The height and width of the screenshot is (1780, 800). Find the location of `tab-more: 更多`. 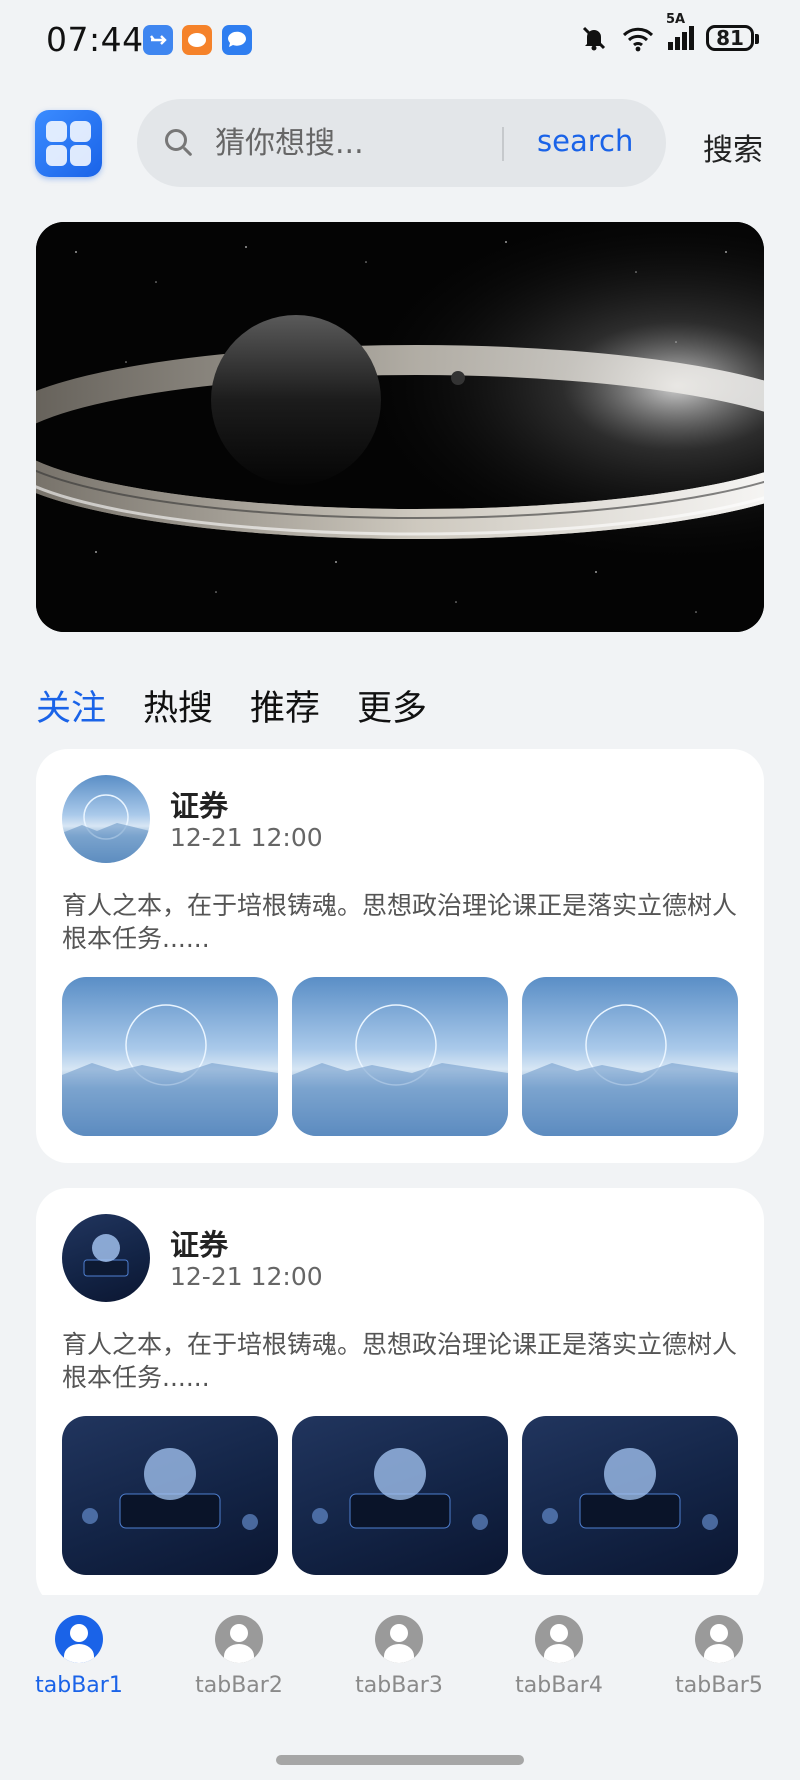

tab-more: 更多 is located at coordinates (392, 705).